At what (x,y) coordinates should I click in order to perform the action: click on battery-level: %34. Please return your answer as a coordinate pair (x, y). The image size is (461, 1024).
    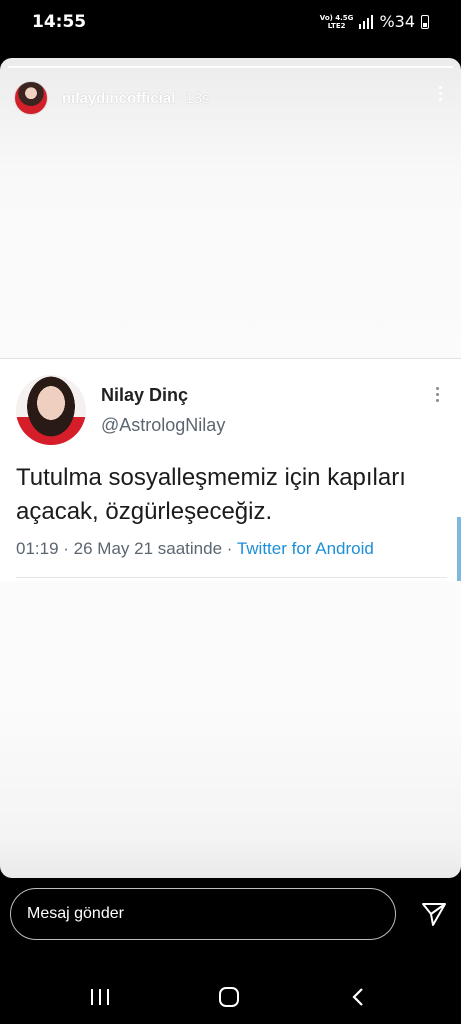
    Looking at the image, I should click on (397, 21).